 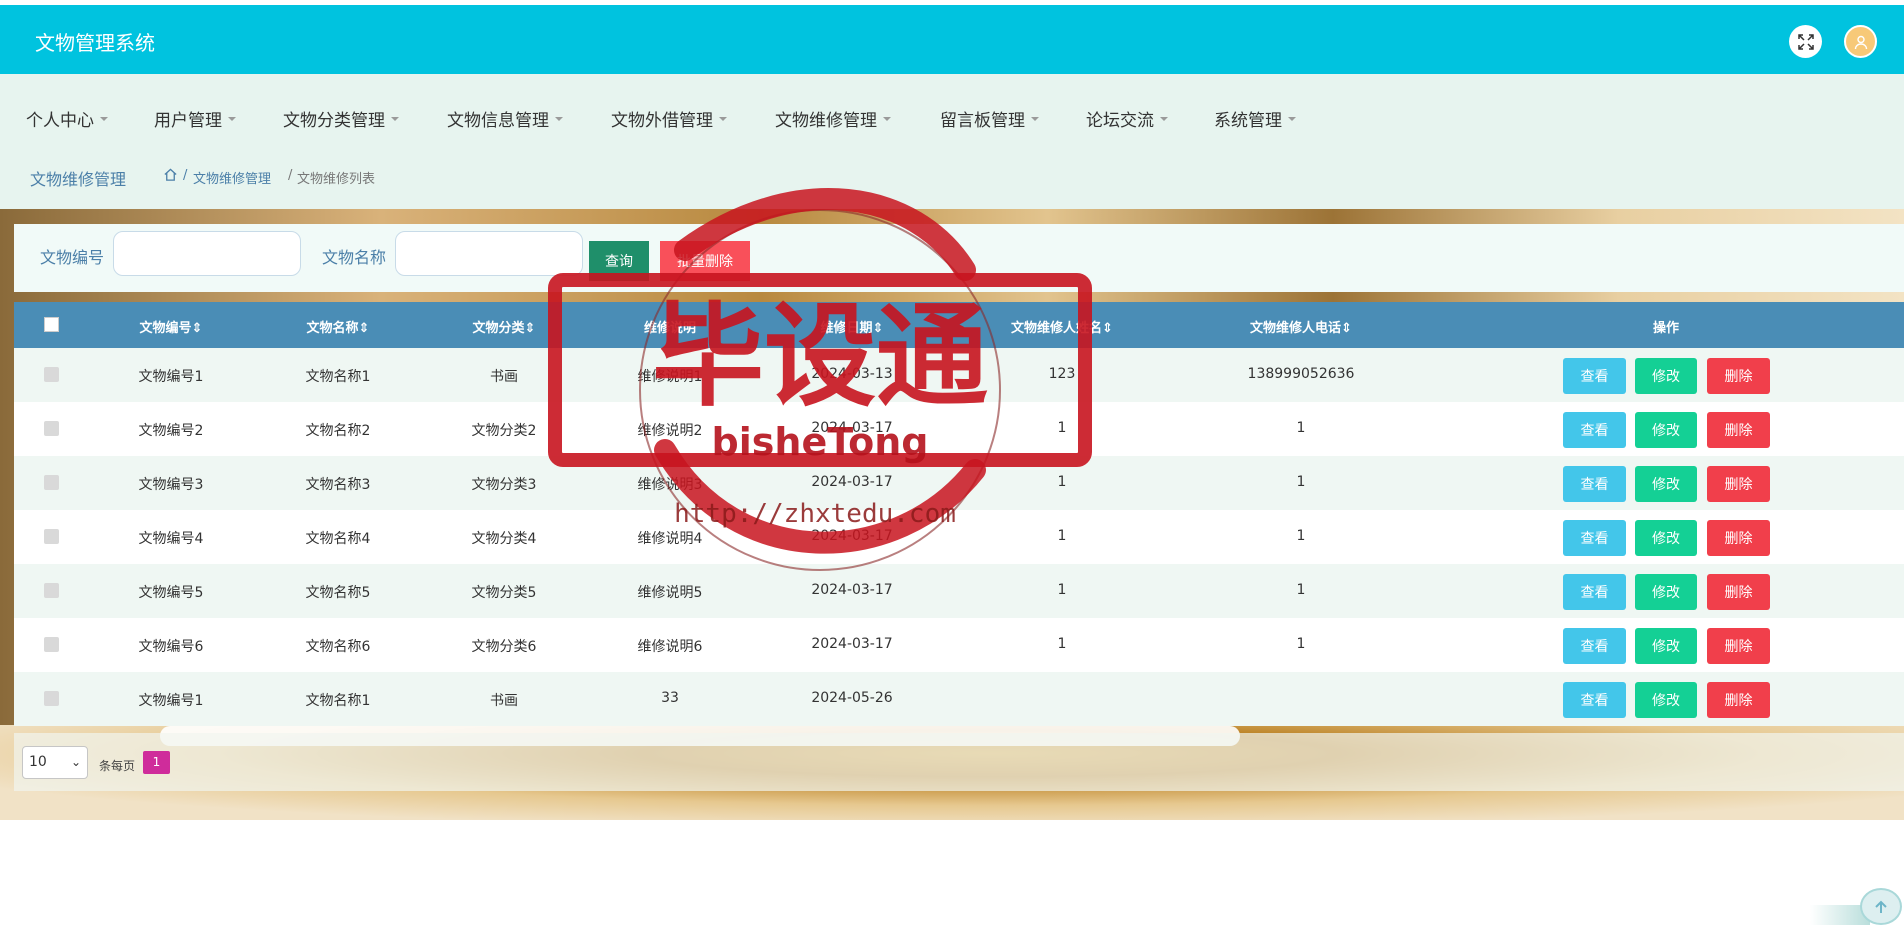 What do you see at coordinates (55, 762) in the screenshot?
I see `page-size-select: 10 ⌄` at bounding box center [55, 762].